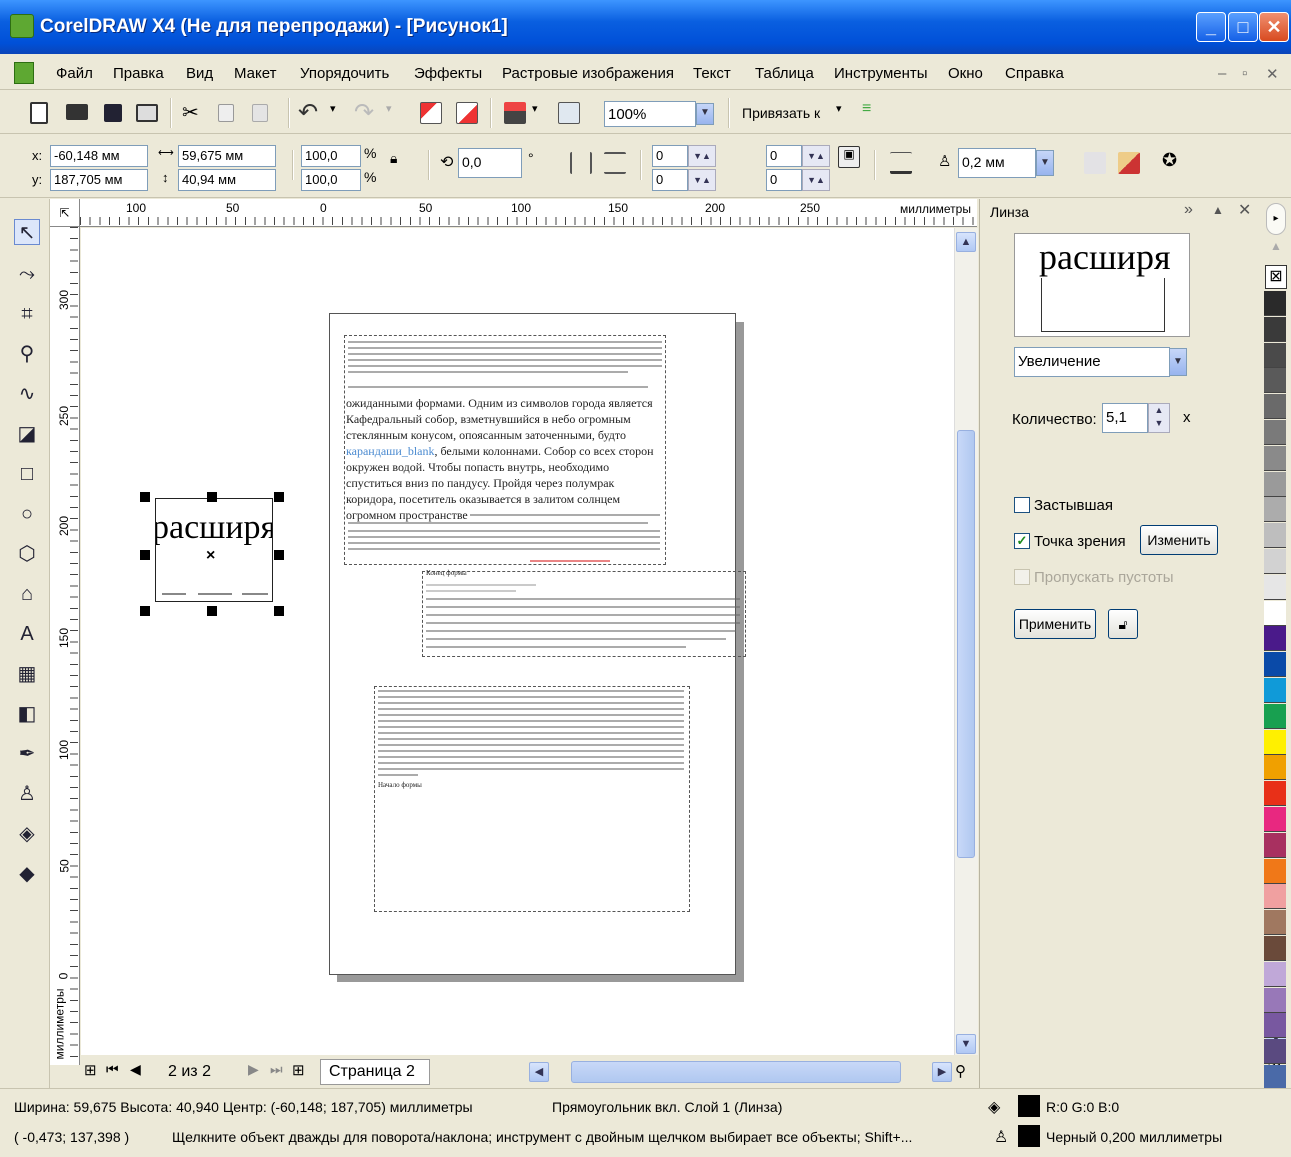 This screenshot has height=1157, width=1291. What do you see at coordinates (255, 73) in the screenshot?
I see `menu-layout: Макет` at bounding box center [255, 73].